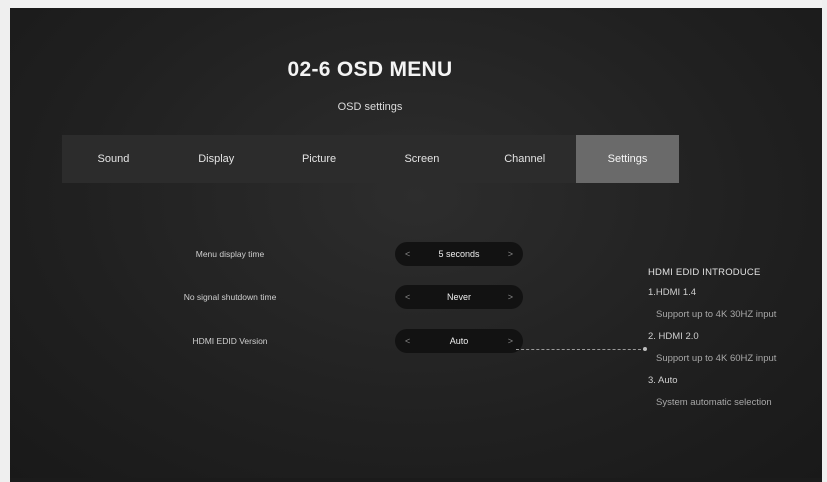 This screenshot has width=827, height=482. Describe the element at coordinates (524, 159) in the screenshot. I see `tab-channel: Channel` at that location.